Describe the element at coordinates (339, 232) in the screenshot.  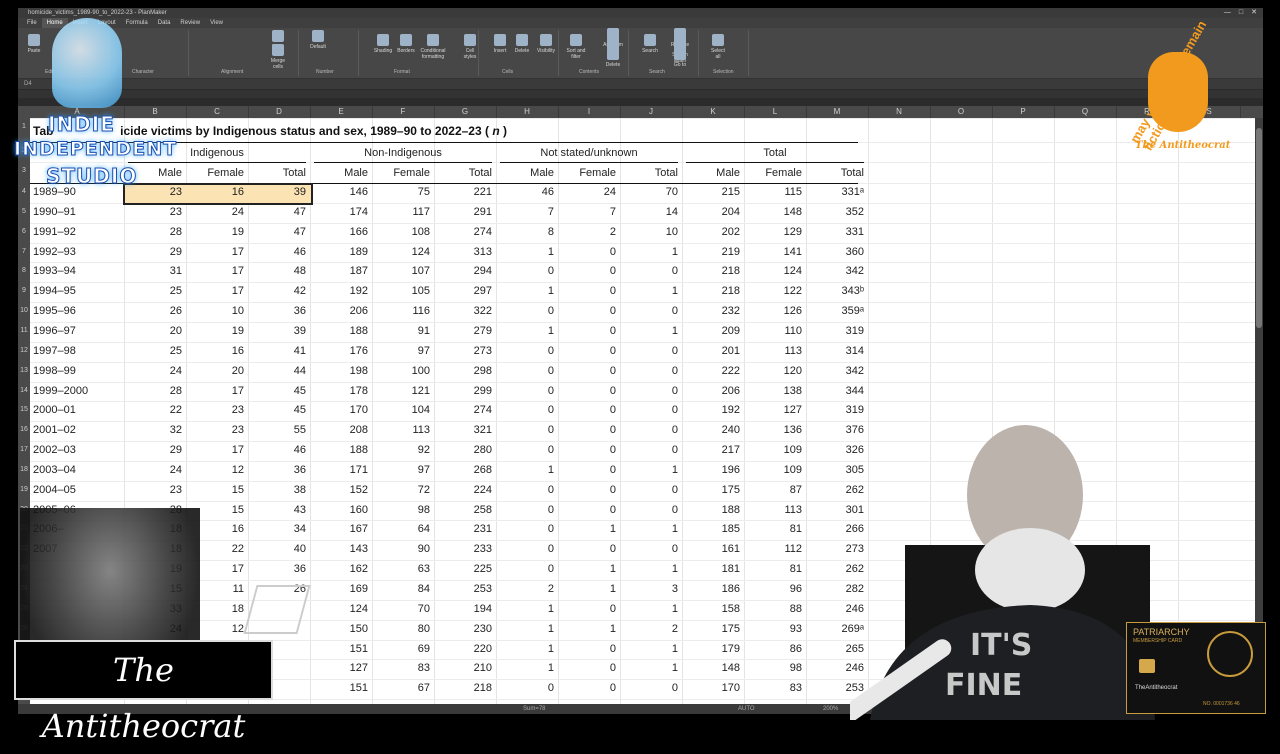
I see `table-cell: 166` at that location.